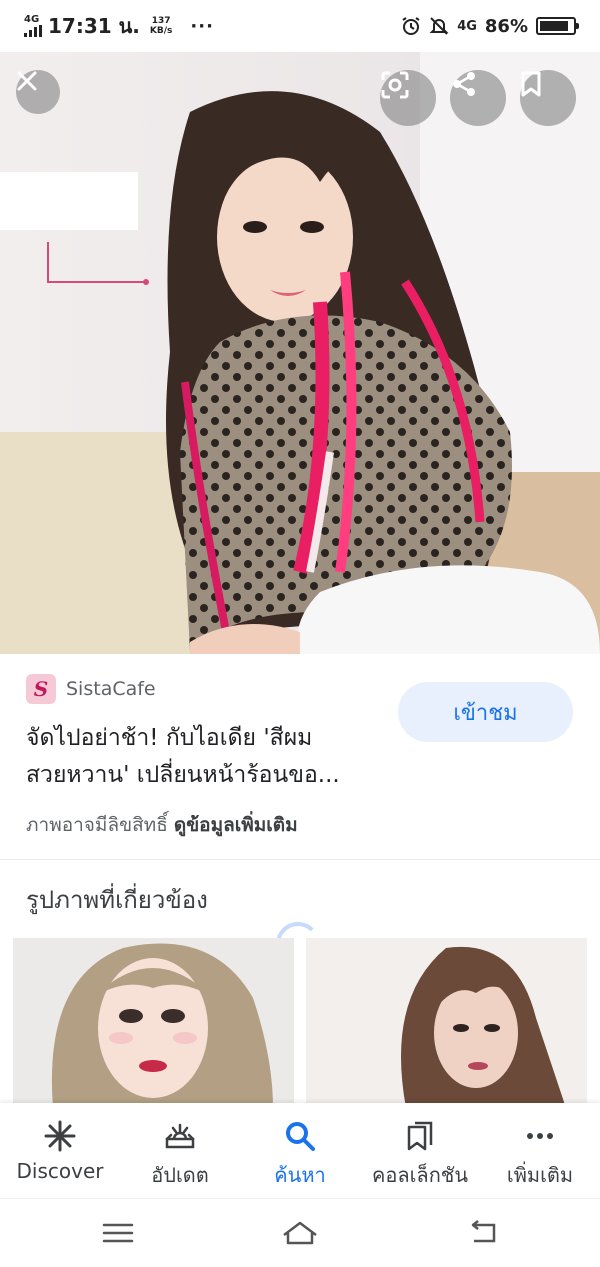  I want to click on visit-button: เข้าชม, so click(485, 712).